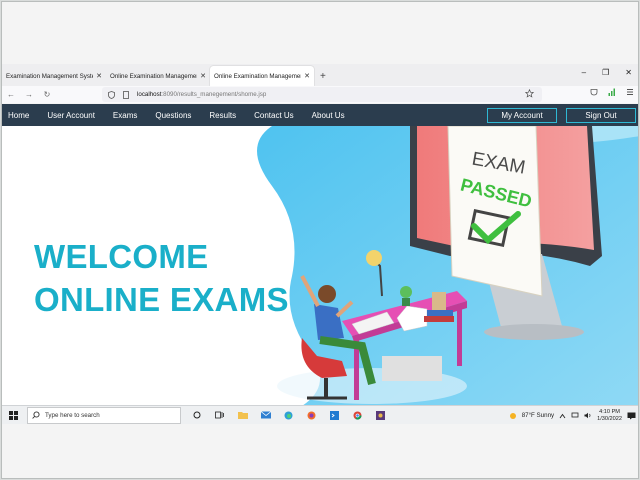  What do you see at coordinates (588, 415) in the screenshot?
I see `volume-icon` at bounding box center [588, 415].